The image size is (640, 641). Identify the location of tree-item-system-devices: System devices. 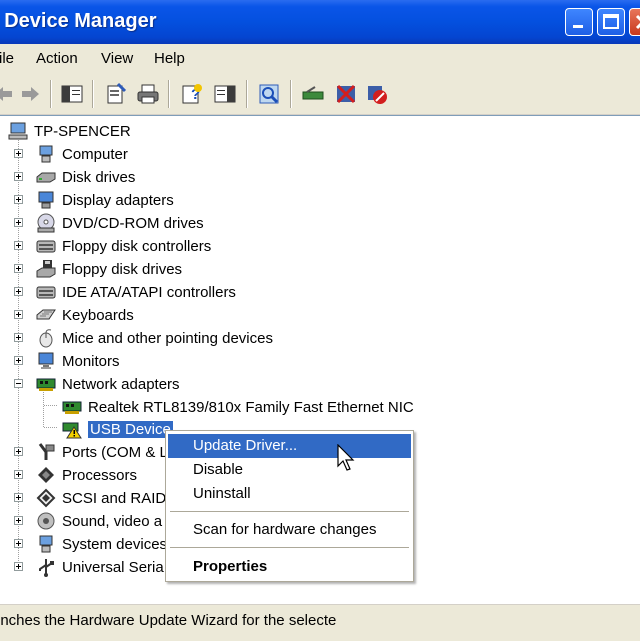
(101, 544).